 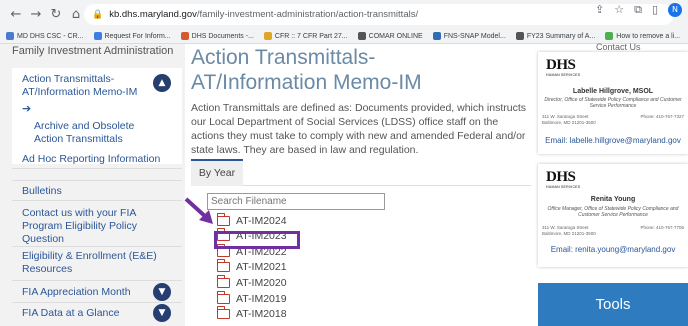 What do you see at coordinates (93, 51) in the screenshot?
I see `sidebar-heading: Family Investment Administration` at bounding box center [93, 51].